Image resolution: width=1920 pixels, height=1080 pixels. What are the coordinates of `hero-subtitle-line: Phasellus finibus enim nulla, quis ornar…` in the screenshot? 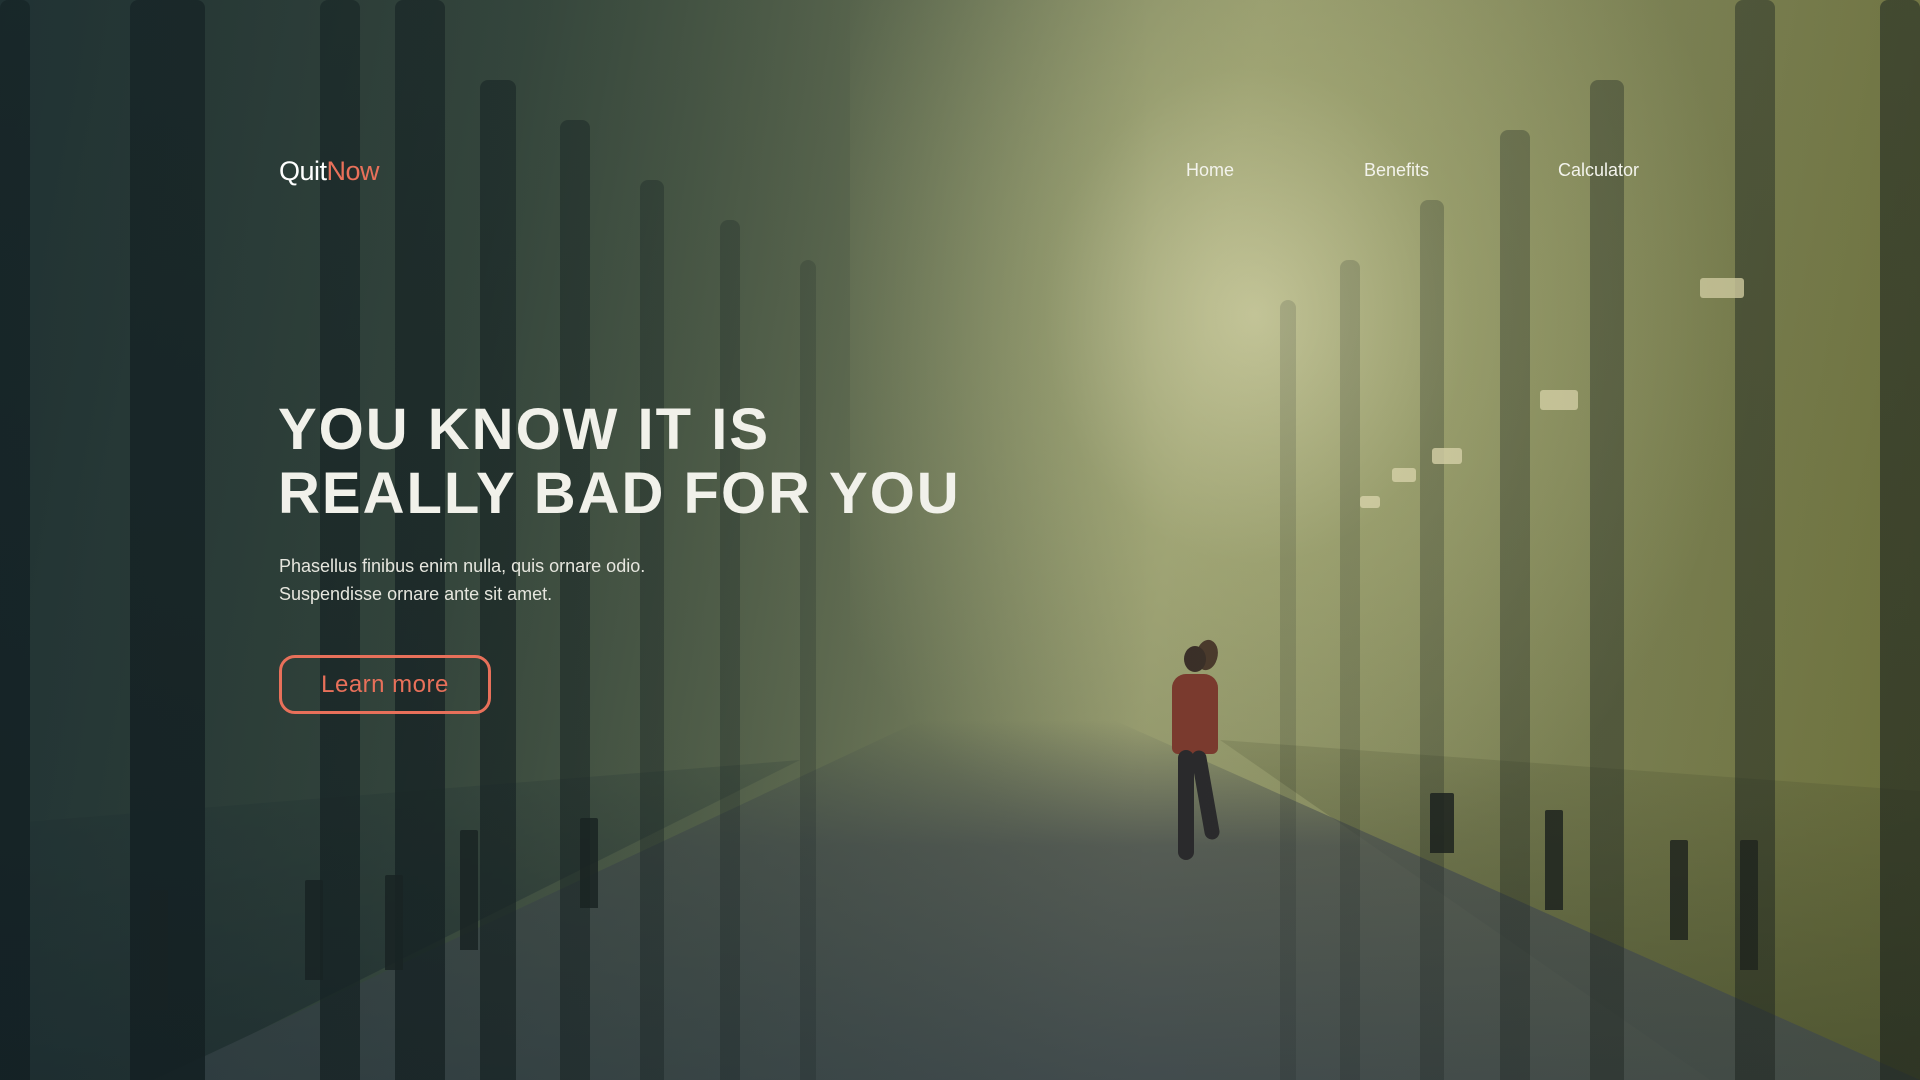 It's located at (462, 566).